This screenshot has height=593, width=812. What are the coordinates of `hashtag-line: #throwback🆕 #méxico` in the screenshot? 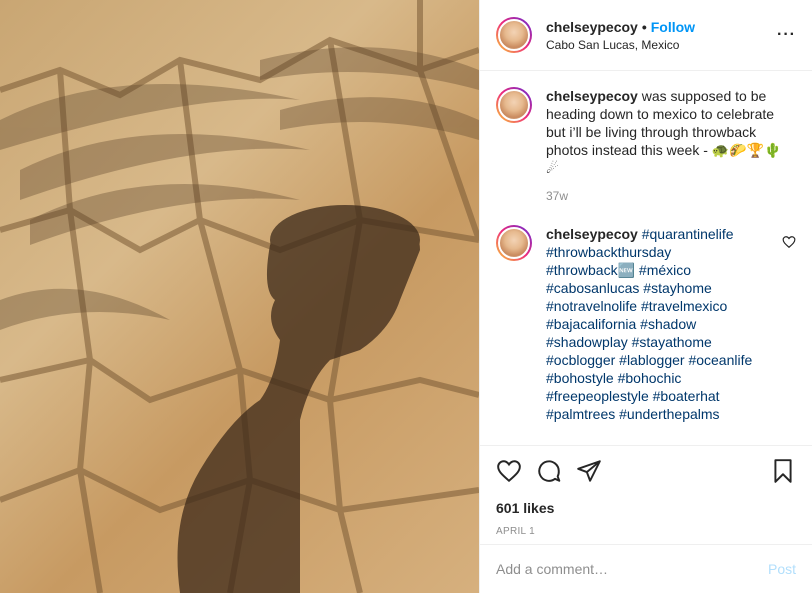 It's located at (618, 270).